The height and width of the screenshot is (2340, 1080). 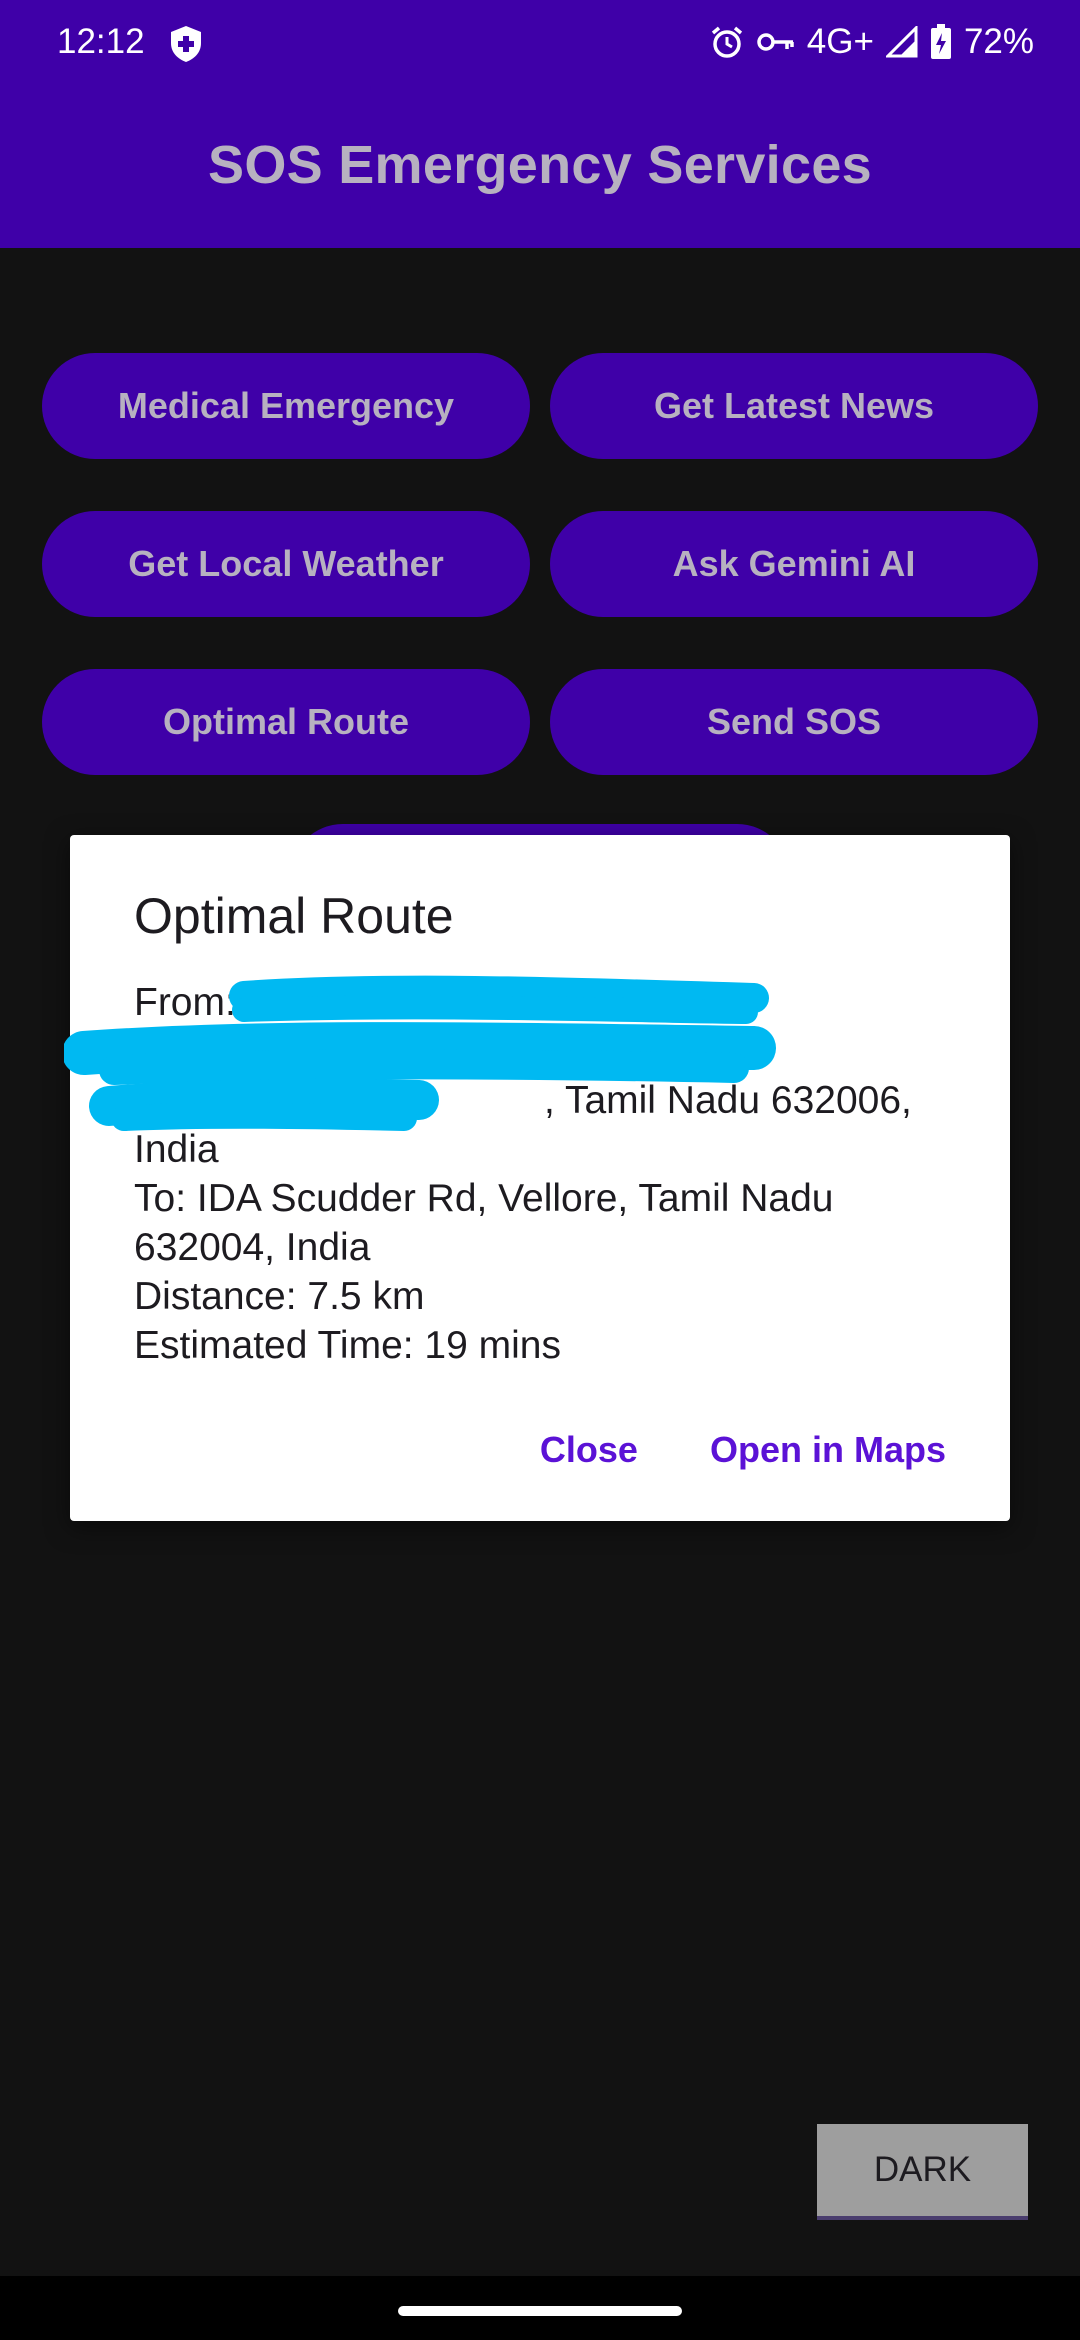 I want to click on alarm-icon, so click(x=727, y=42).